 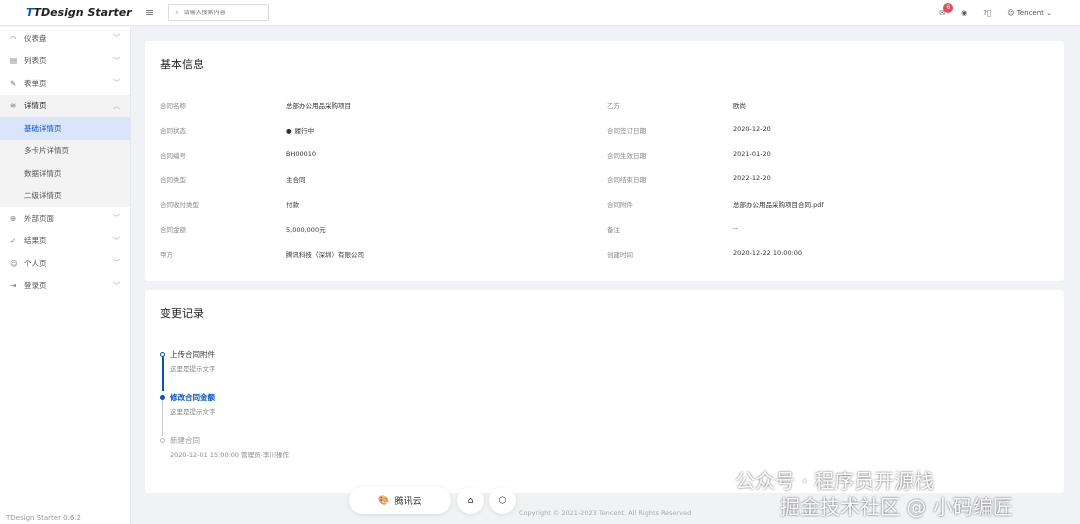 What do you see at coordinates (384, 500) in the screenshot?
I see `palette-icon: 🎨` at bounding box center [384, 500].